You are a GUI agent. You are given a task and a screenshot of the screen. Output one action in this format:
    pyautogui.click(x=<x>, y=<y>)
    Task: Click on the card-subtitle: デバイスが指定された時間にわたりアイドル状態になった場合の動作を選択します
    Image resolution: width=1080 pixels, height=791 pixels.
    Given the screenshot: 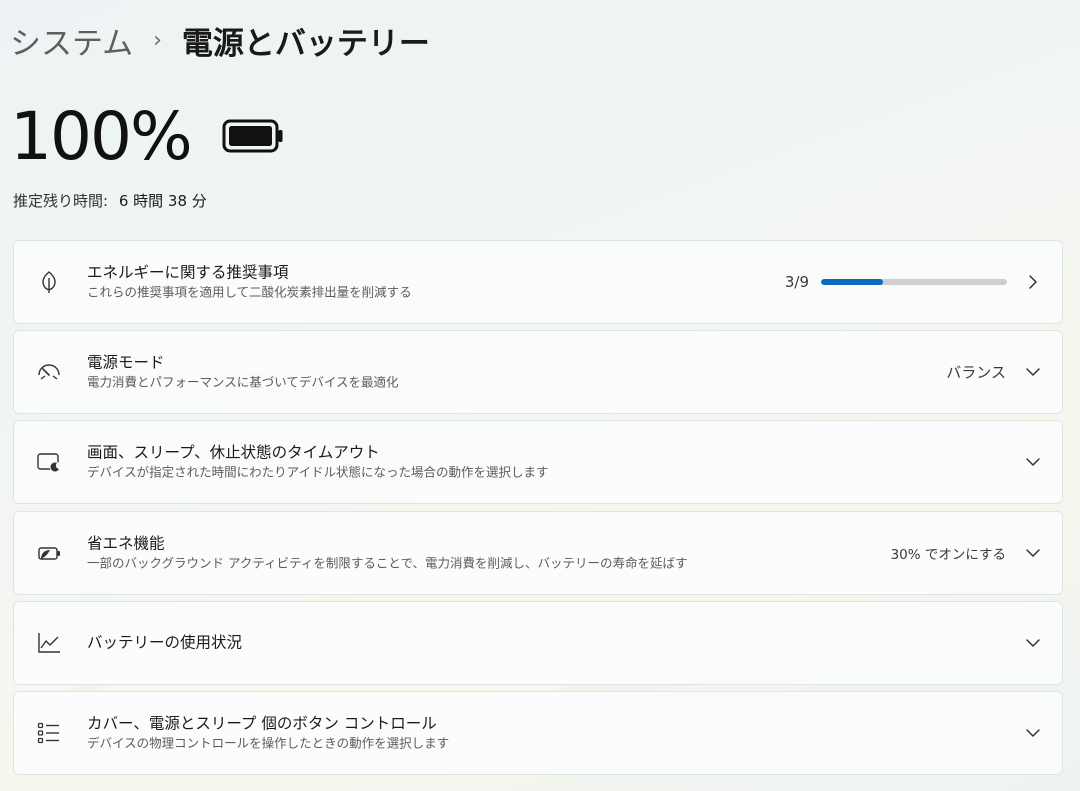 What is the action you would take?
    pyautogui.click(x=318, y=472)
    